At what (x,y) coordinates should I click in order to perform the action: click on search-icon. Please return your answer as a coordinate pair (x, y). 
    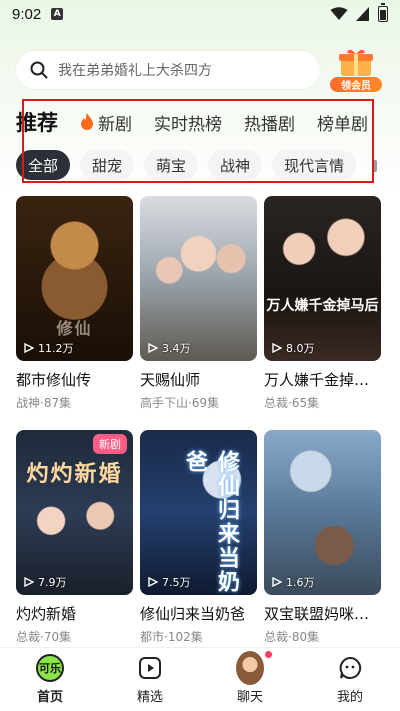
    Looking at the image, I should click on (39, 70).